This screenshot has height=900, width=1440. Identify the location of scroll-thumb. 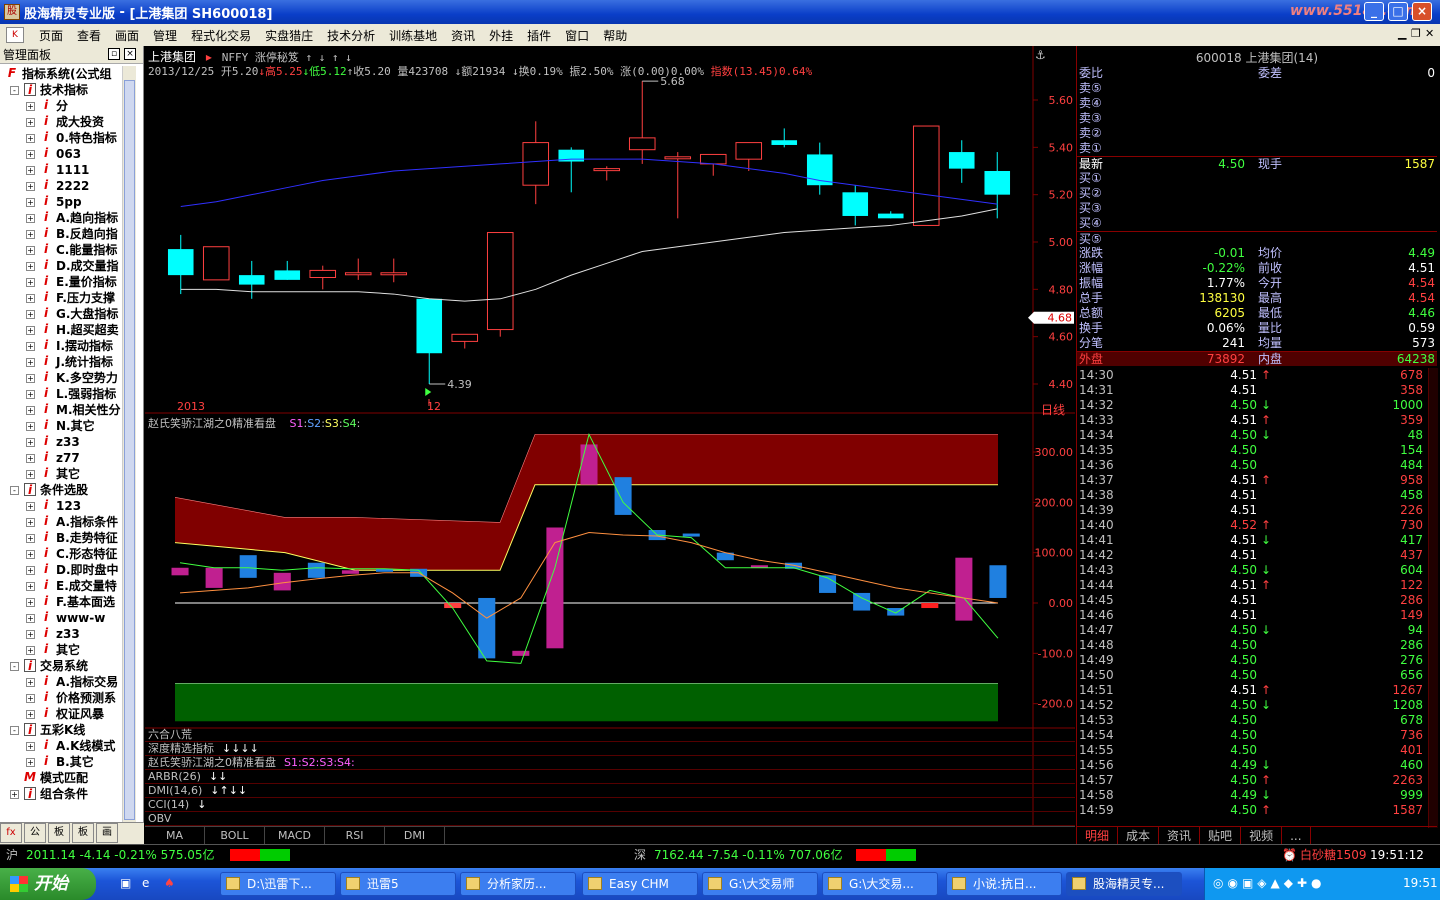
(129, 450).